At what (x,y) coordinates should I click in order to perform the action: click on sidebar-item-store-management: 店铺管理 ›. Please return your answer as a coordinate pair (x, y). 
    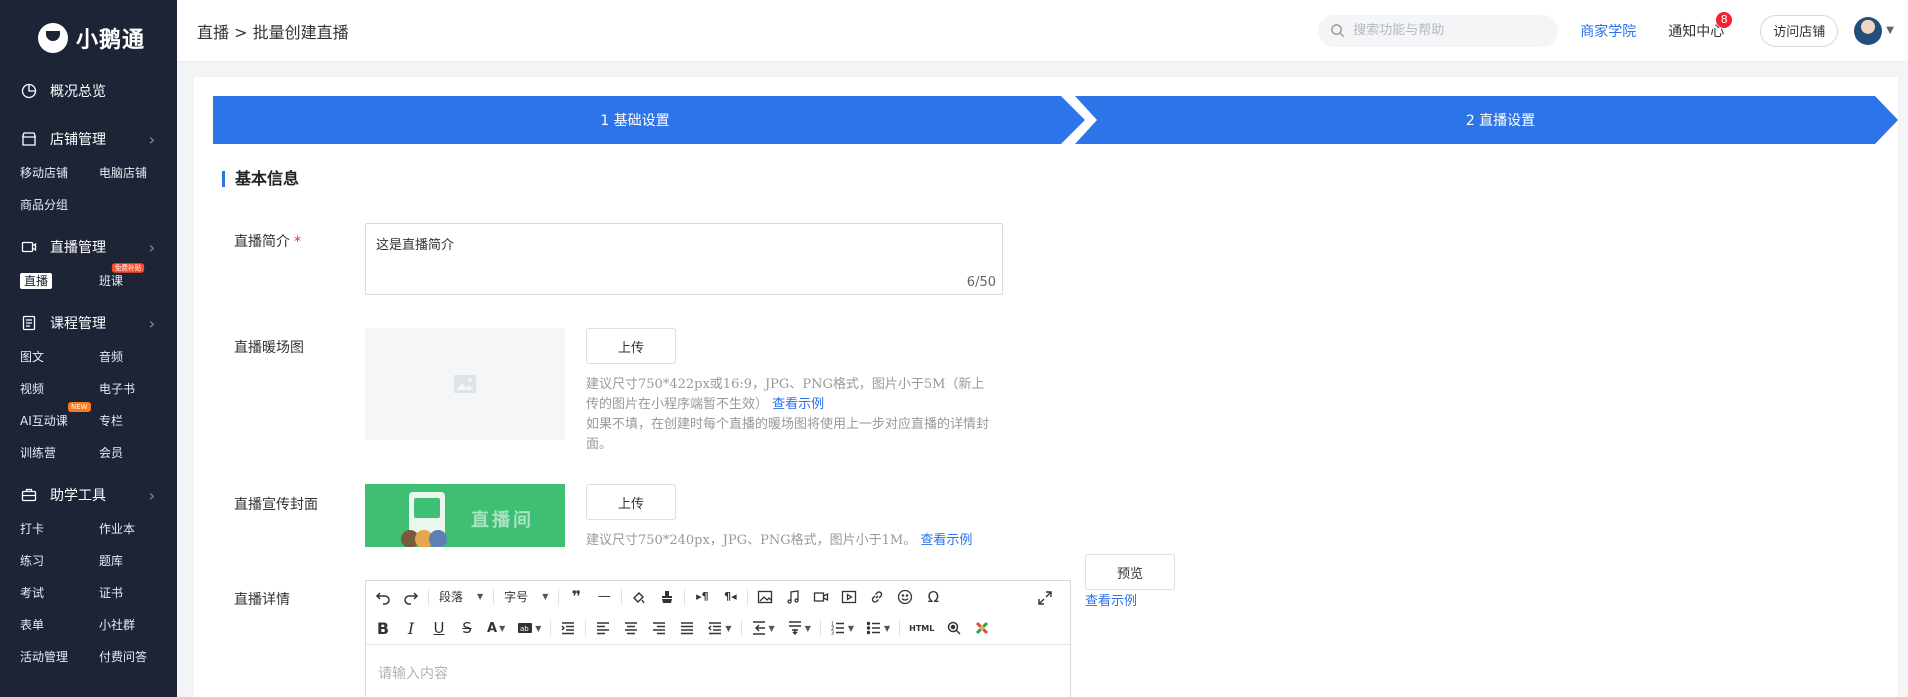
    Looking at the image, I should click on (88, 139).